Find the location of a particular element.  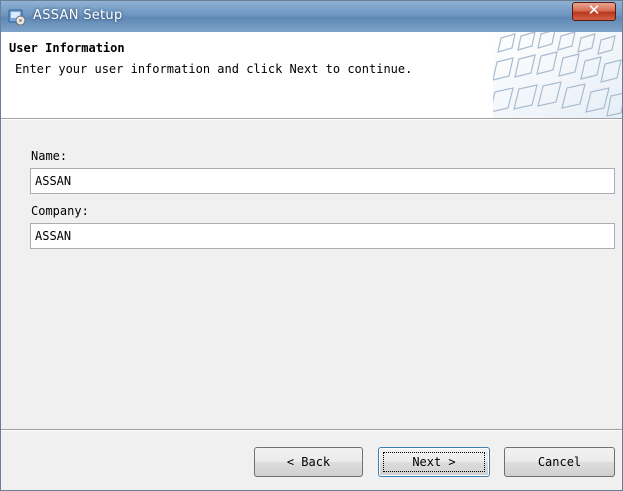

close-icon: ✕ is located at coordinates (594, 10).